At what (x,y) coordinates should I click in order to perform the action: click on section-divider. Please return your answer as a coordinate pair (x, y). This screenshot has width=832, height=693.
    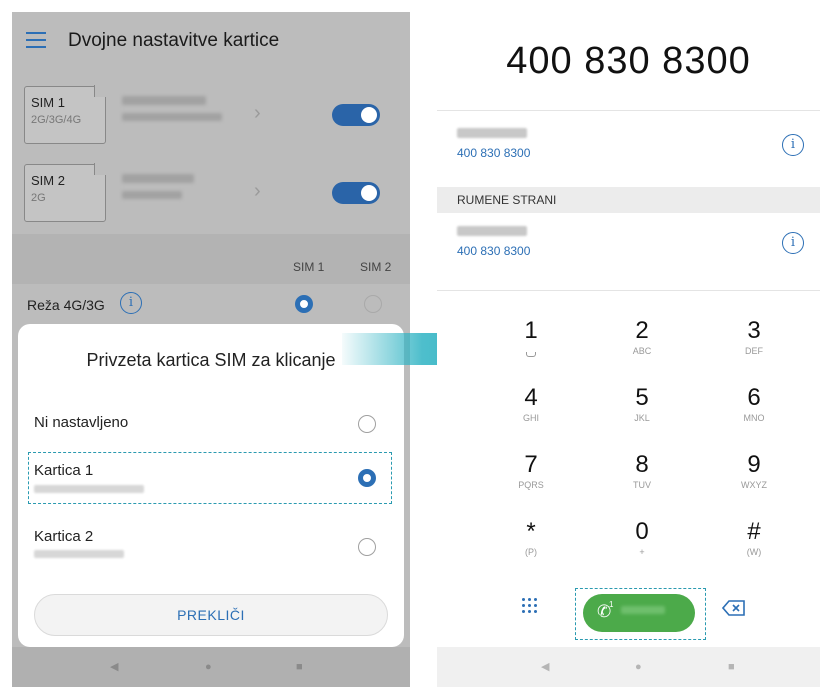
    Looking at the image, I should click on (211, 259).